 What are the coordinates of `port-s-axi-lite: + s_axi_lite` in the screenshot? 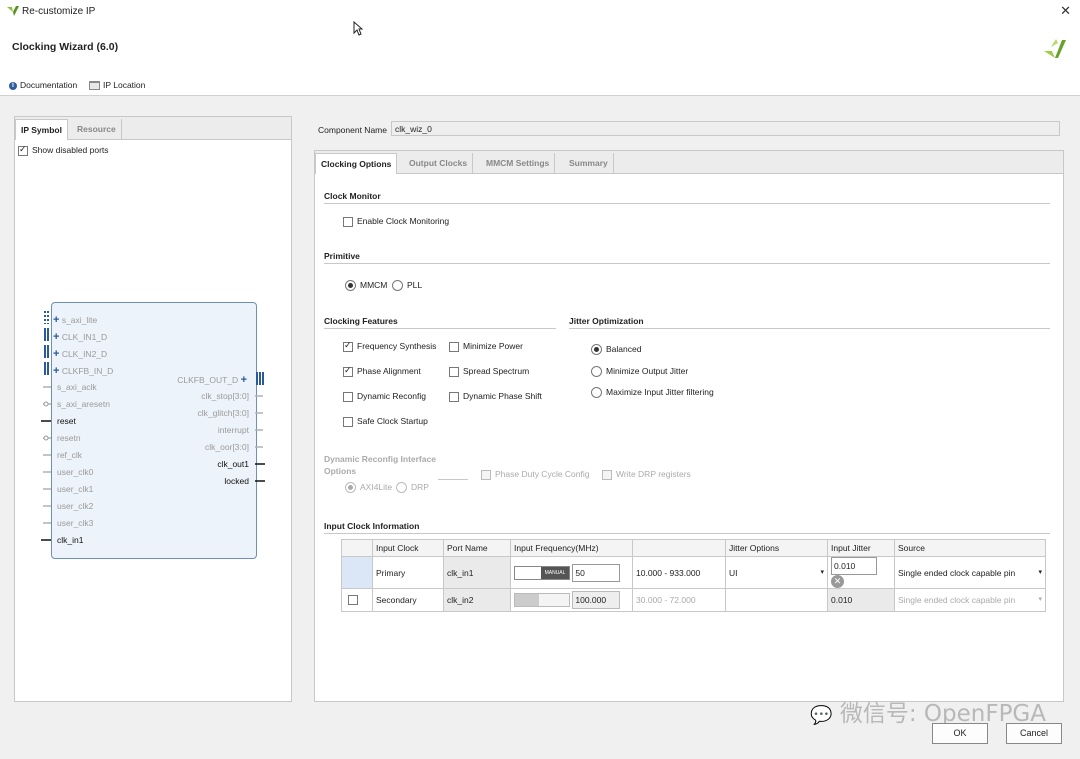 It's located at (75, 320).